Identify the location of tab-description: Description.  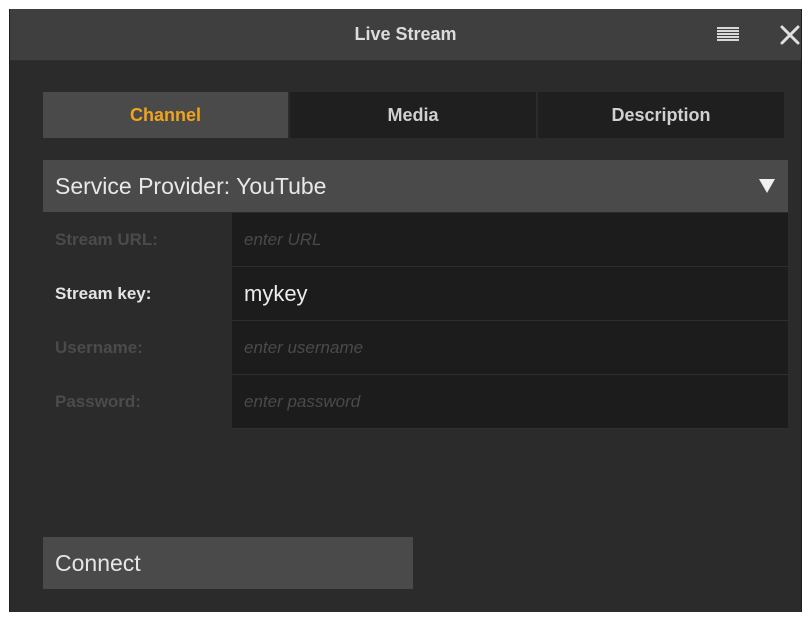
(660, 115).